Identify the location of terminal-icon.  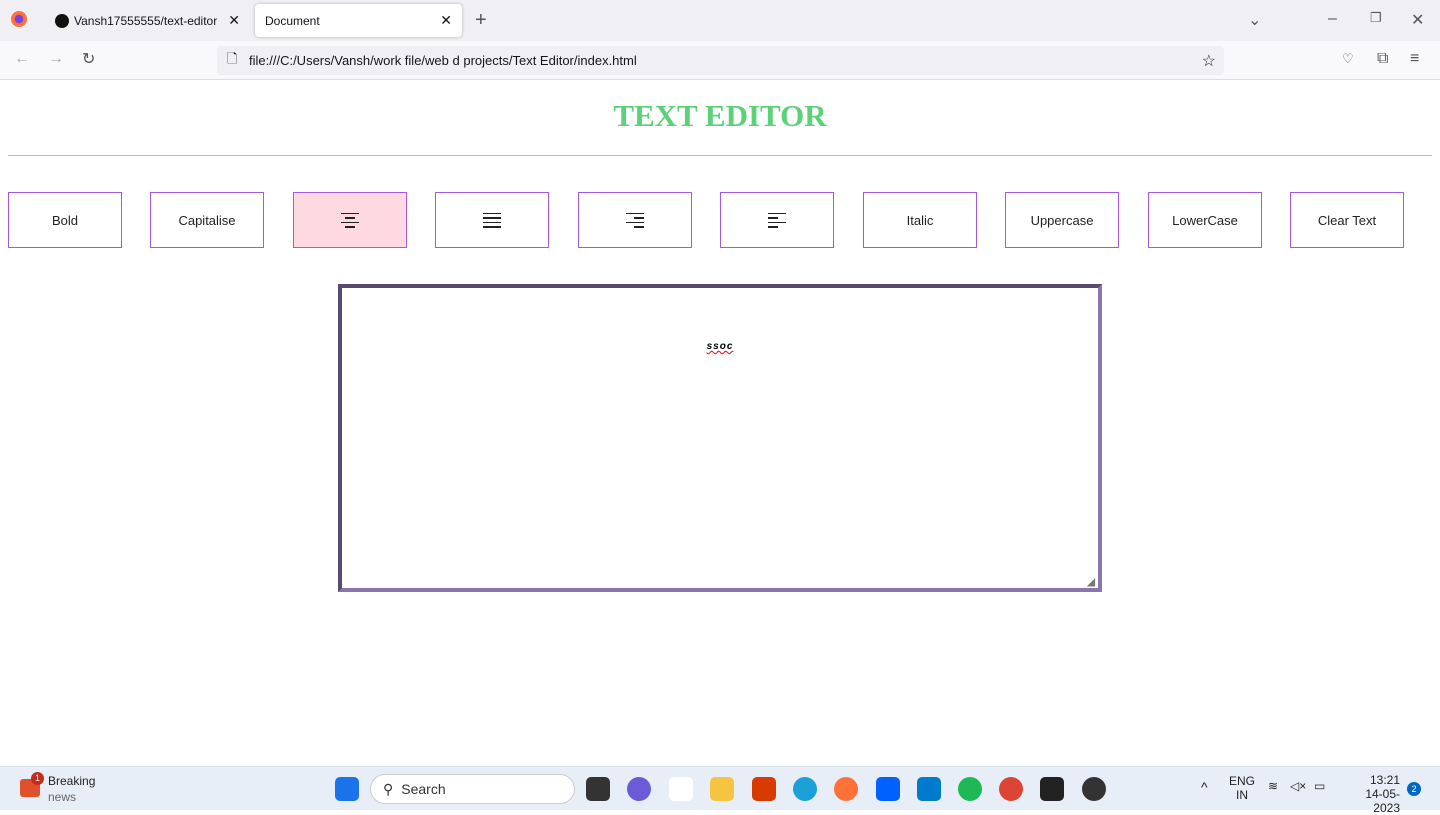
(1052, 789).